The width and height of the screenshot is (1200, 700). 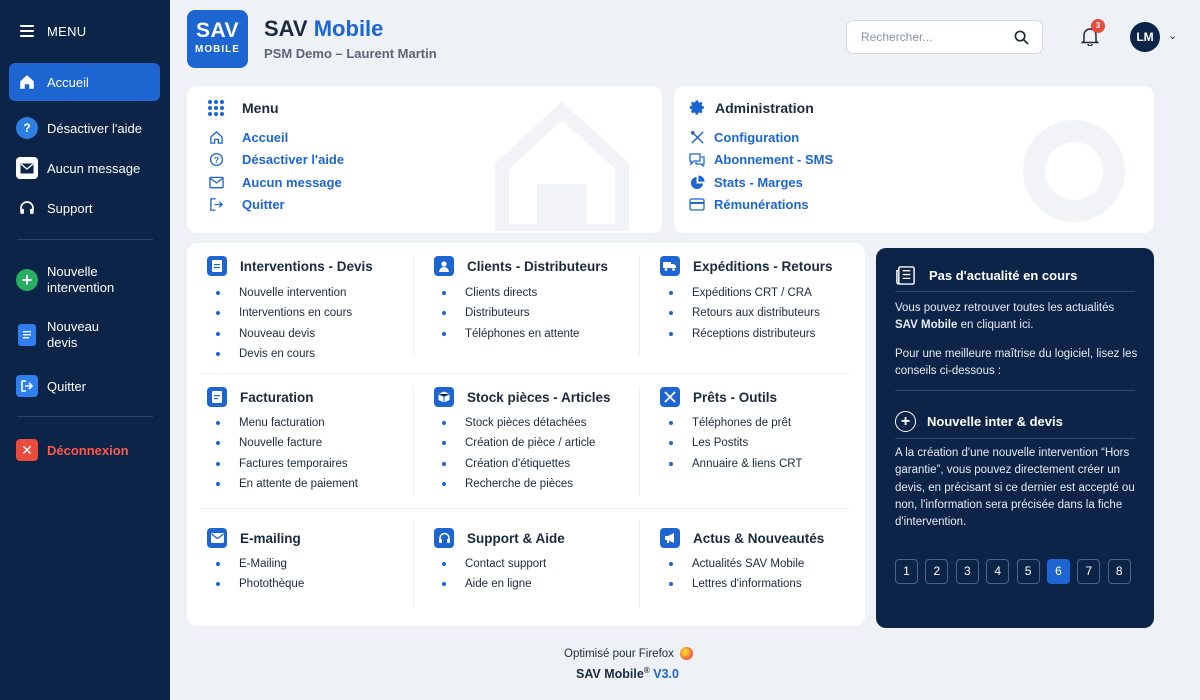 I want to click on list-item: Nouvelle facture, so click(x=287, y=443).